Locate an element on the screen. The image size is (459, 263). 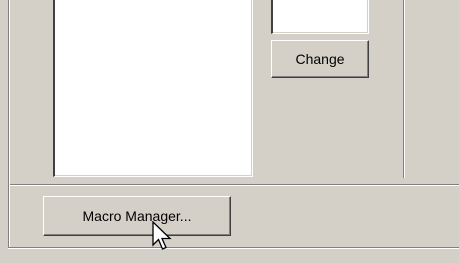
change-button: Change is located at coordinates (320, 59).